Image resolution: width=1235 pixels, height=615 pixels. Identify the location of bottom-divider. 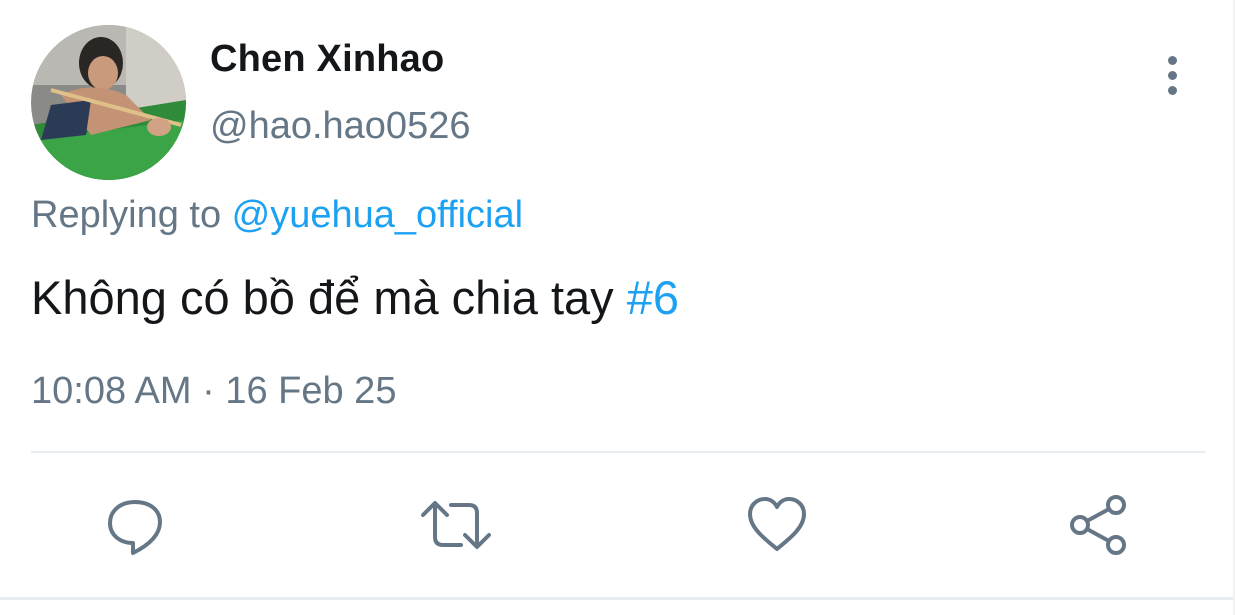
(617, 598).